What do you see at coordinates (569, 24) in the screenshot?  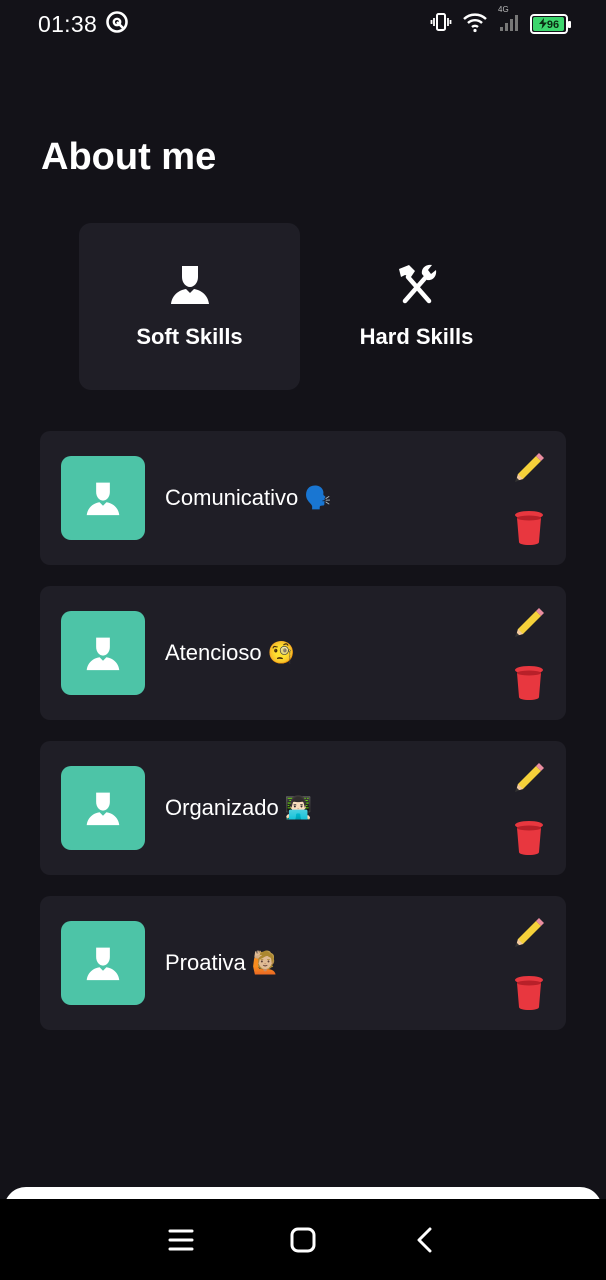 I see `battery-tip` at bounding box center [569, 24].